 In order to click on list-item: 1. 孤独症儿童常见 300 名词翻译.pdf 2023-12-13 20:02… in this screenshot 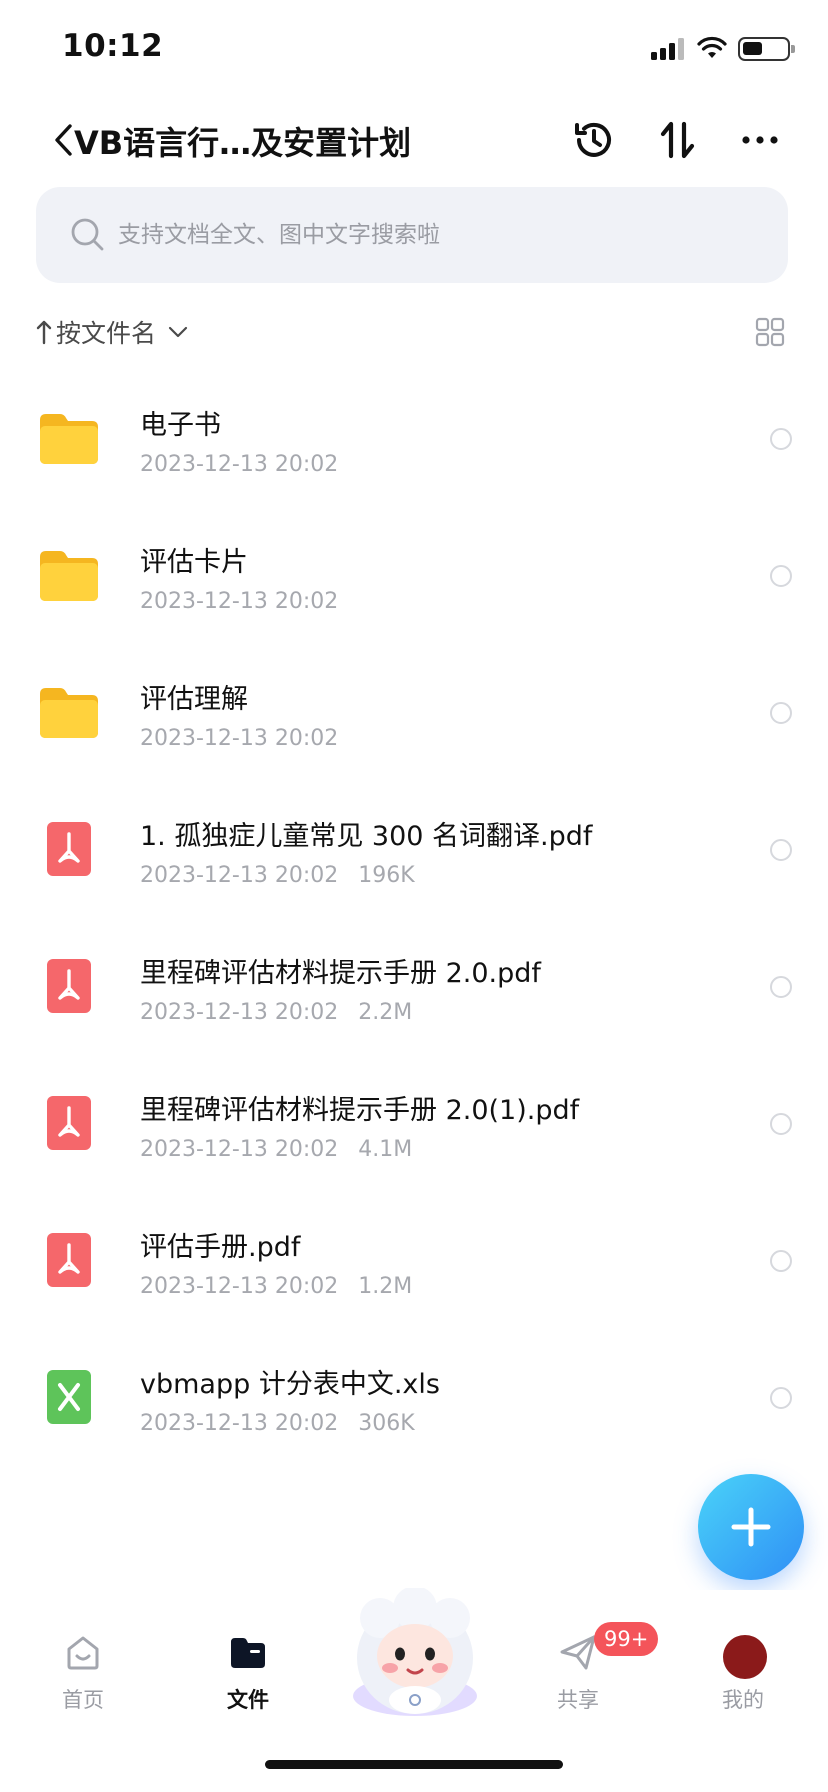, I will do `click(414, 849)`.